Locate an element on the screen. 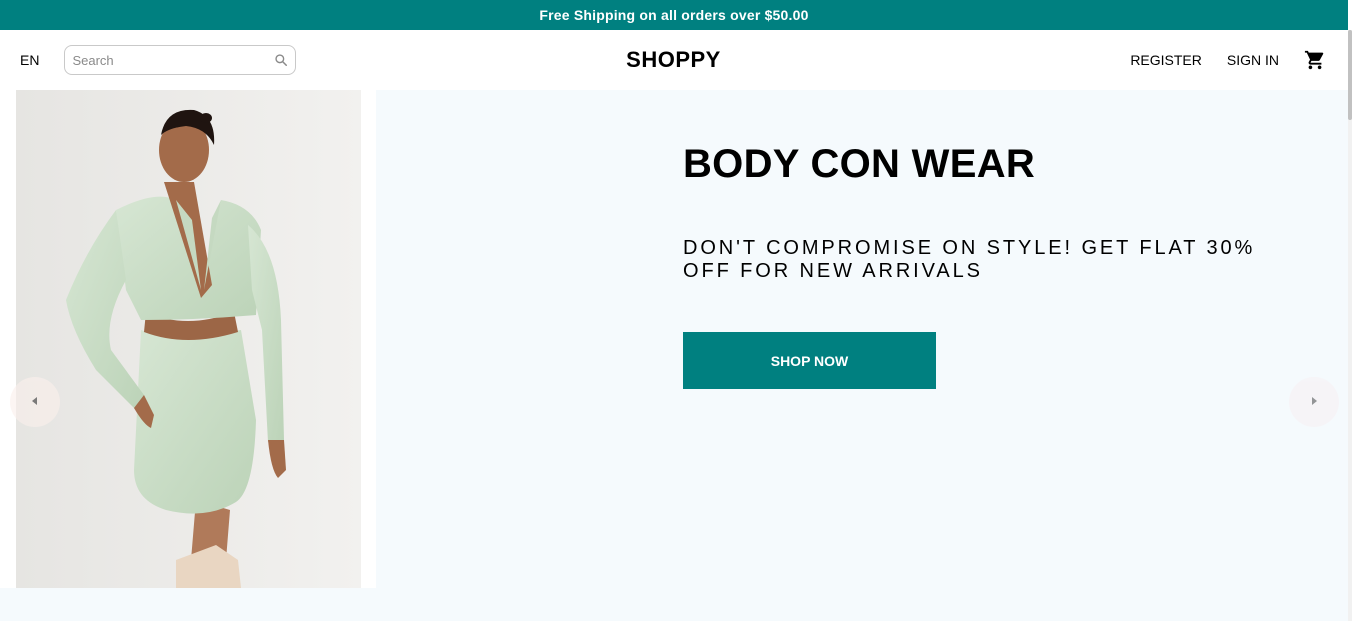 Image resolution: width=1352 pixels, height=621 pixels. search-container is located at coordinates (180, 60).